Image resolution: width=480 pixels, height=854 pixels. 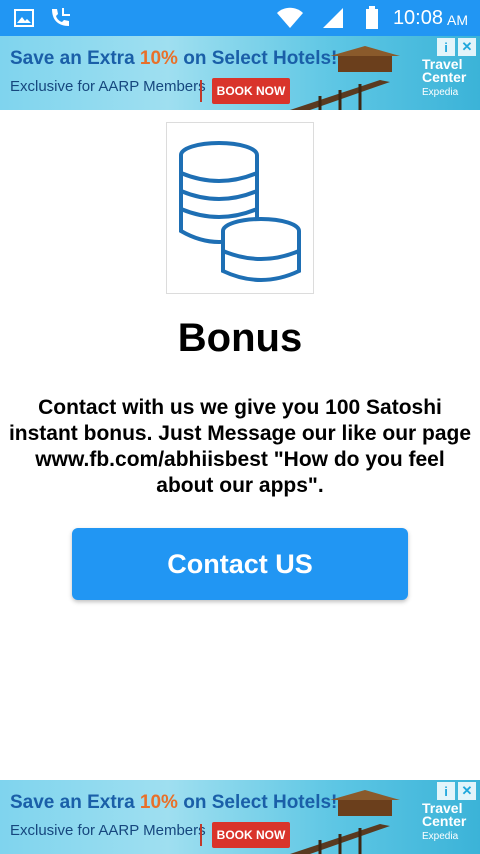 I want to click on wifi-icon, so click(x=290, y=18).